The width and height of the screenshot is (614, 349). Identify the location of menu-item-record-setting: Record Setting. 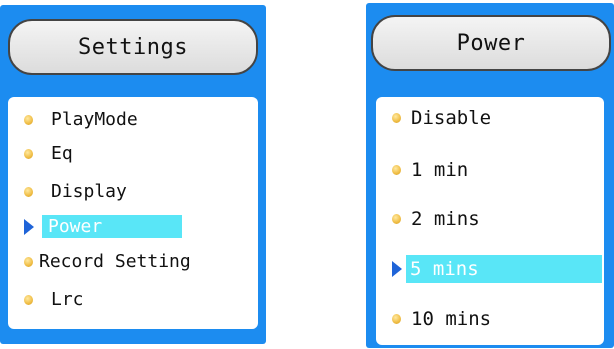
(133, 261).